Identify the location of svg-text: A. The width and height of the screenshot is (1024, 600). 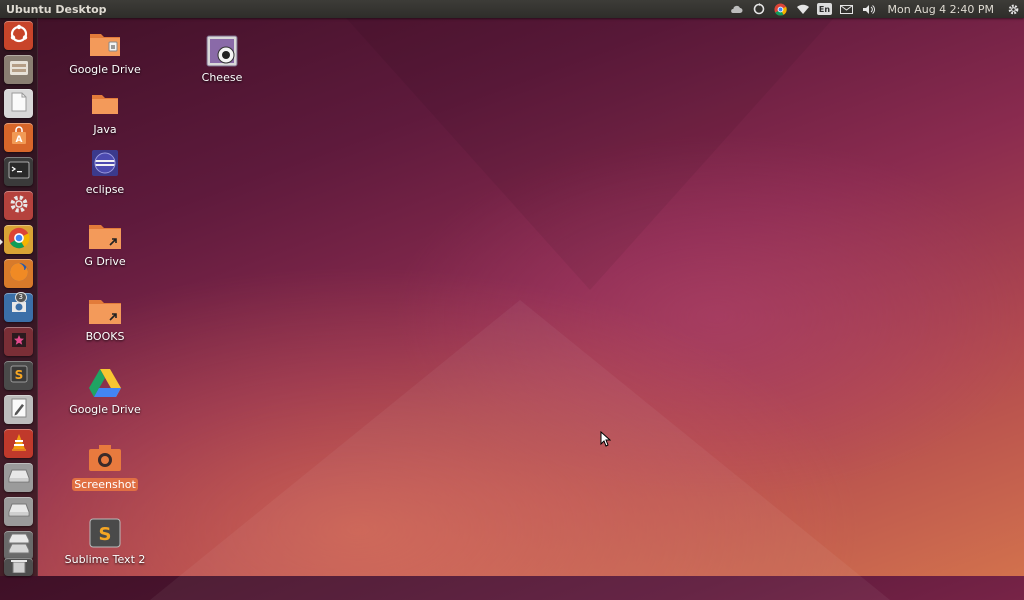
(18, 140).